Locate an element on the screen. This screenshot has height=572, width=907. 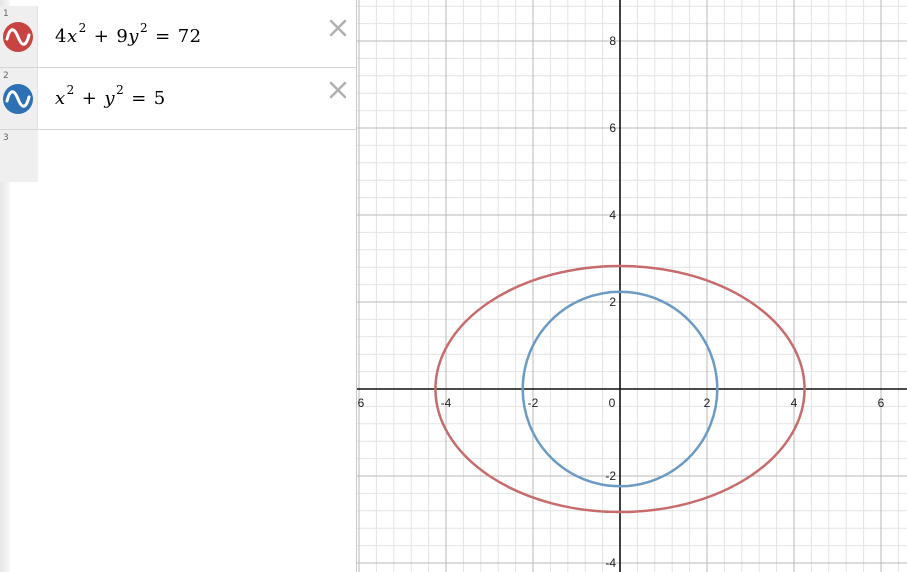
expression-gutter: 2 is located at coordinates (19, 98).